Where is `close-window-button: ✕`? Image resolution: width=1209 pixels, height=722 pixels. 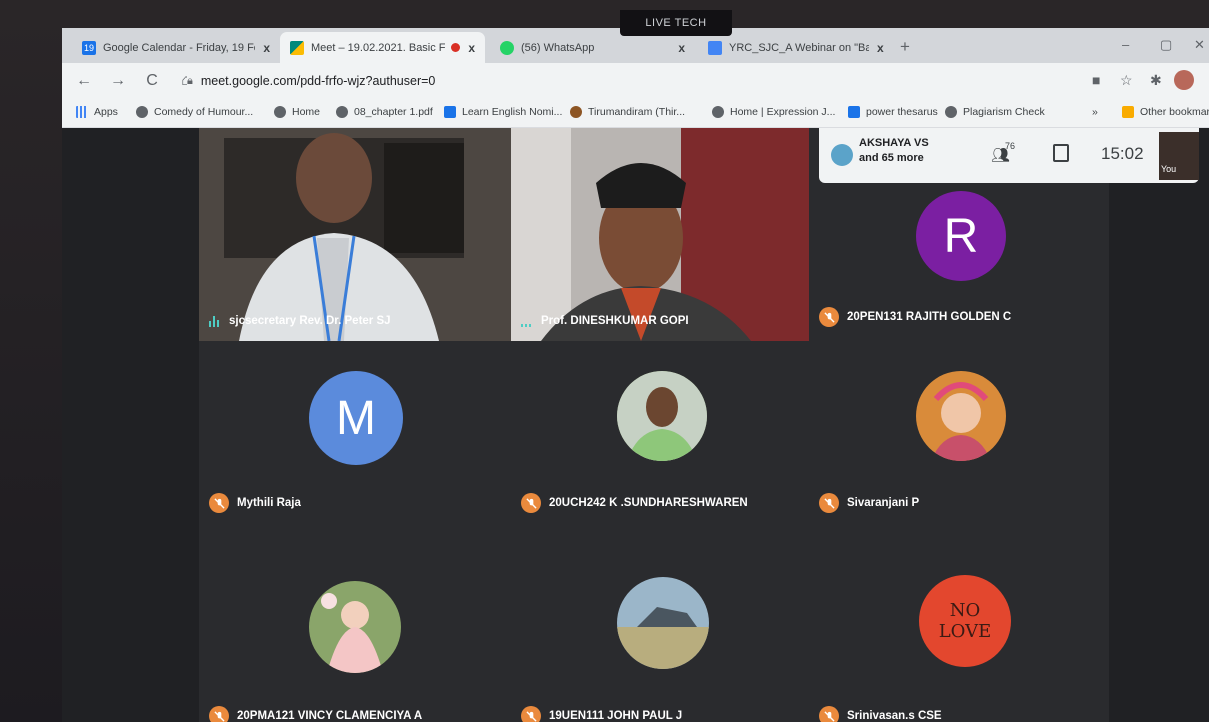
close-window-button: ✕ is located at coordinates (1199, 45).